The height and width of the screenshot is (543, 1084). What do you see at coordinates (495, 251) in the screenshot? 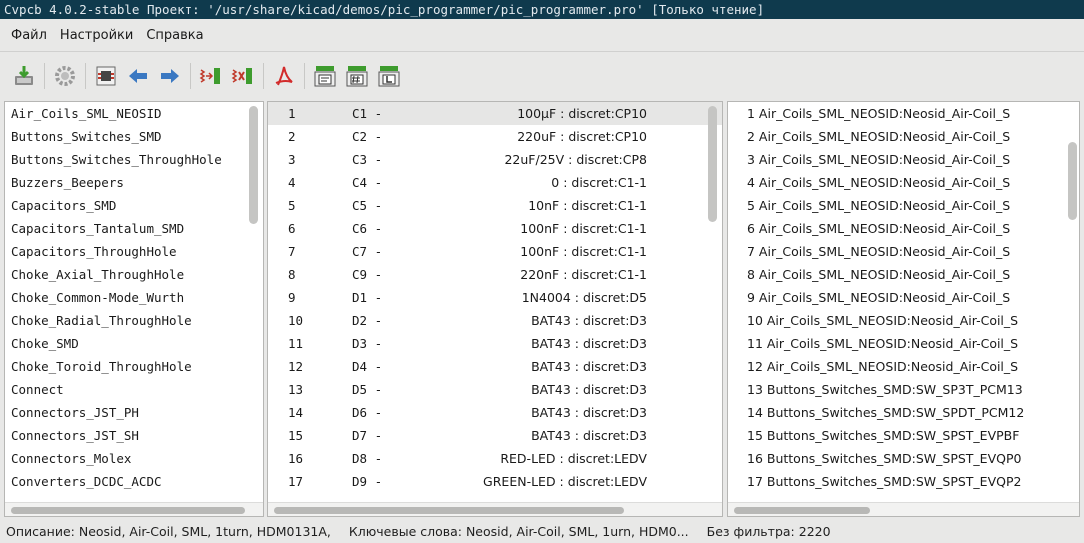
I see `component-row: 7 C7 - 100nF : discret:C1-1` at bounding box center [495, 251].